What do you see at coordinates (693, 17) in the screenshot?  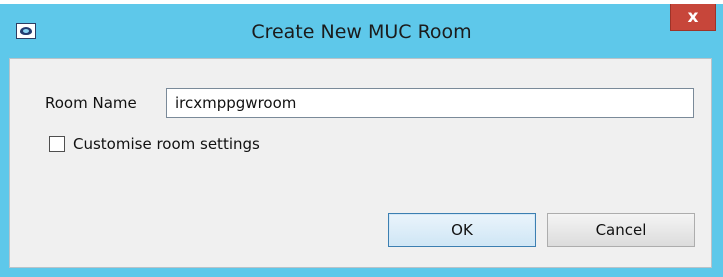 I see `close-button: x` at bounding box center [693, 17].